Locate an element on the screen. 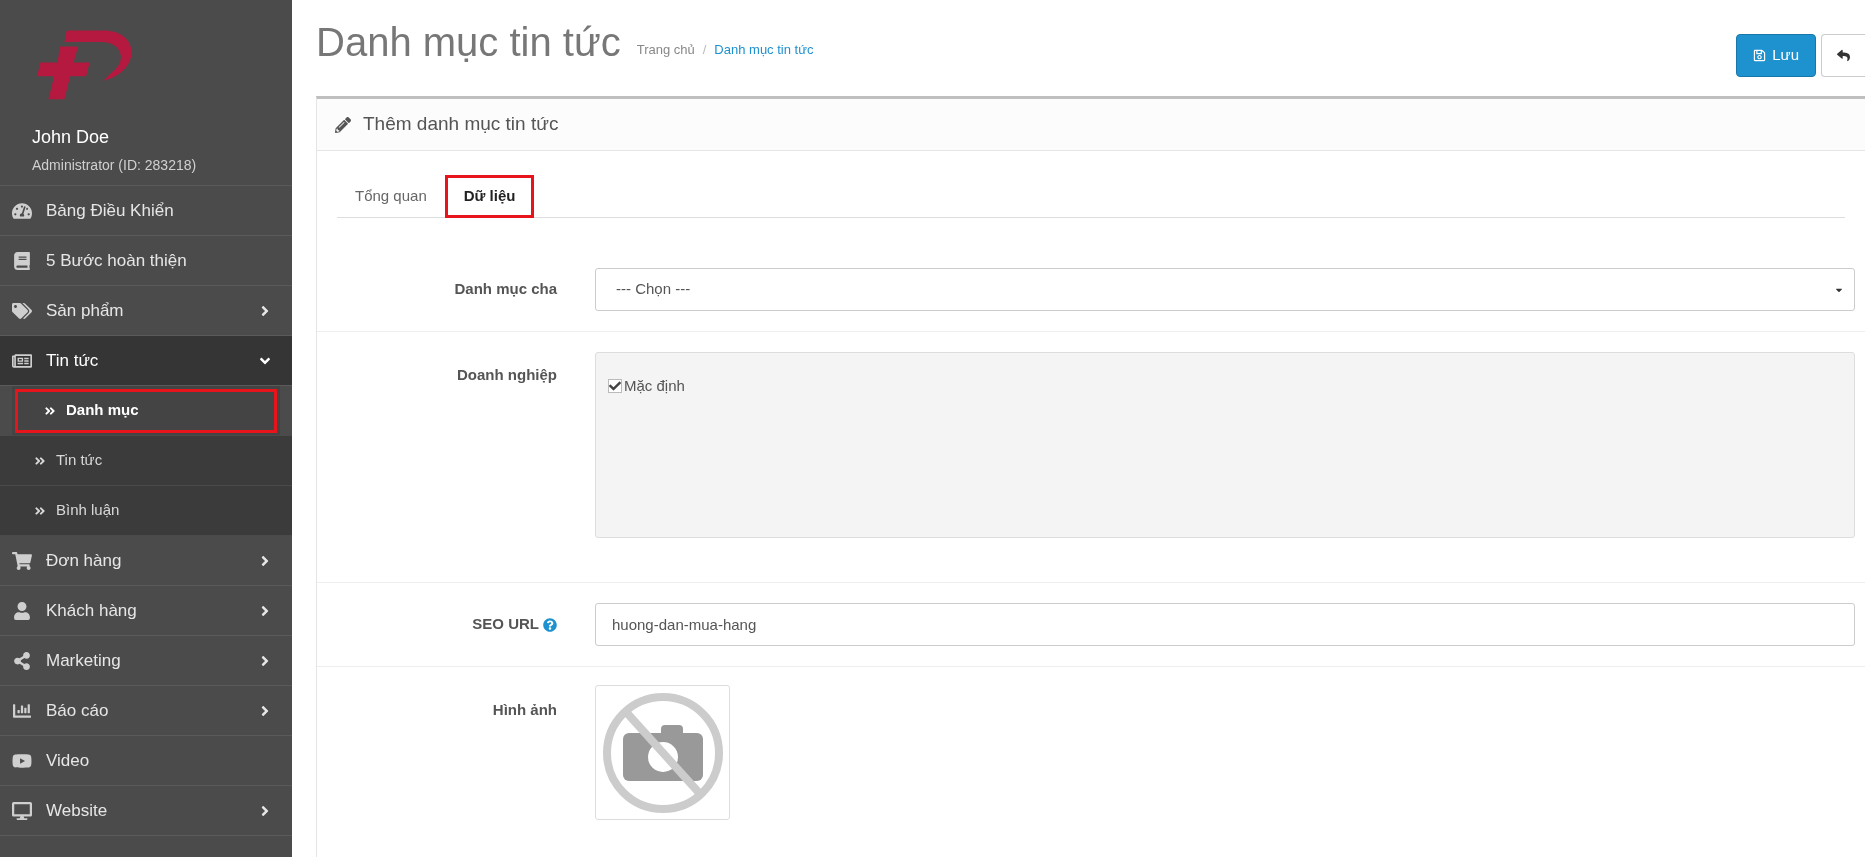  no-camera-icon is located at coordinates (662, 752).